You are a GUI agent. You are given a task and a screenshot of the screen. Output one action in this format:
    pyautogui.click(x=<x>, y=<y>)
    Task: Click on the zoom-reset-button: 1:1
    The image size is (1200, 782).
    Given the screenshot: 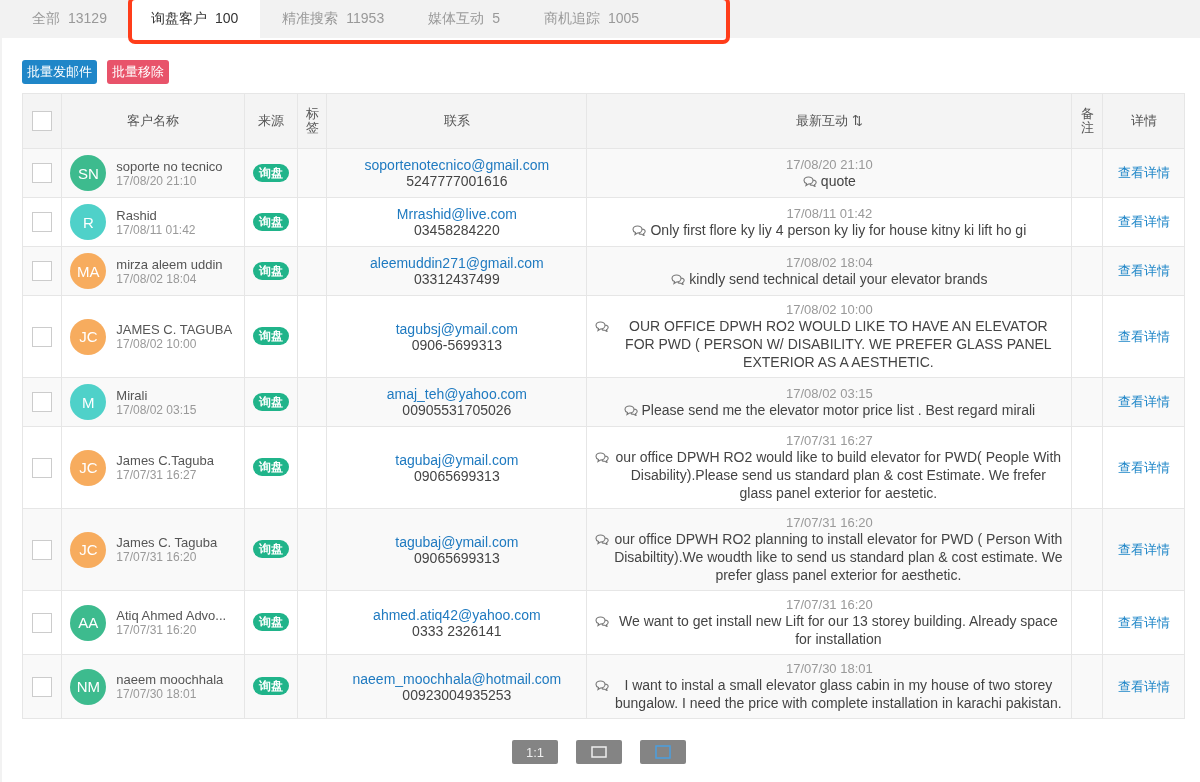 What is the action you would take?
    pyautogui.click(x=535, y=752)
    